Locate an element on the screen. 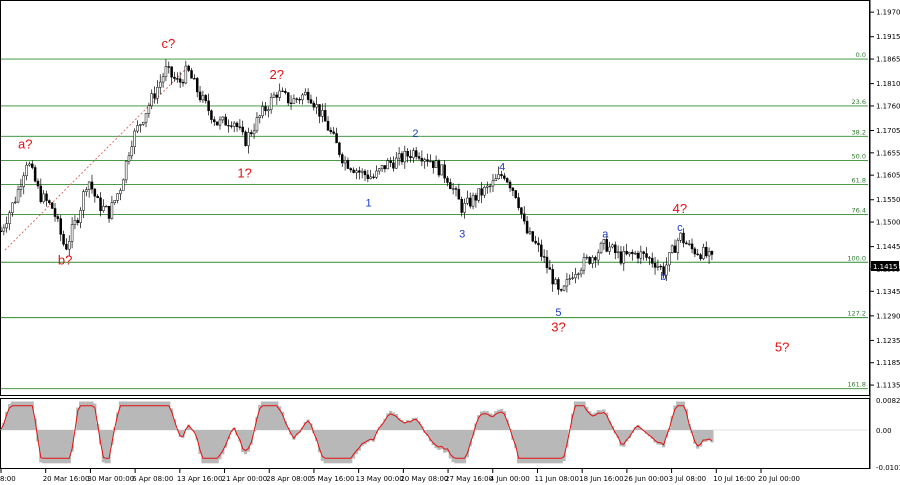 The width and height of the screenshot is (900, 485). time-tick-label: 13 Apr 16:00 is located at coordinates (200, 479).